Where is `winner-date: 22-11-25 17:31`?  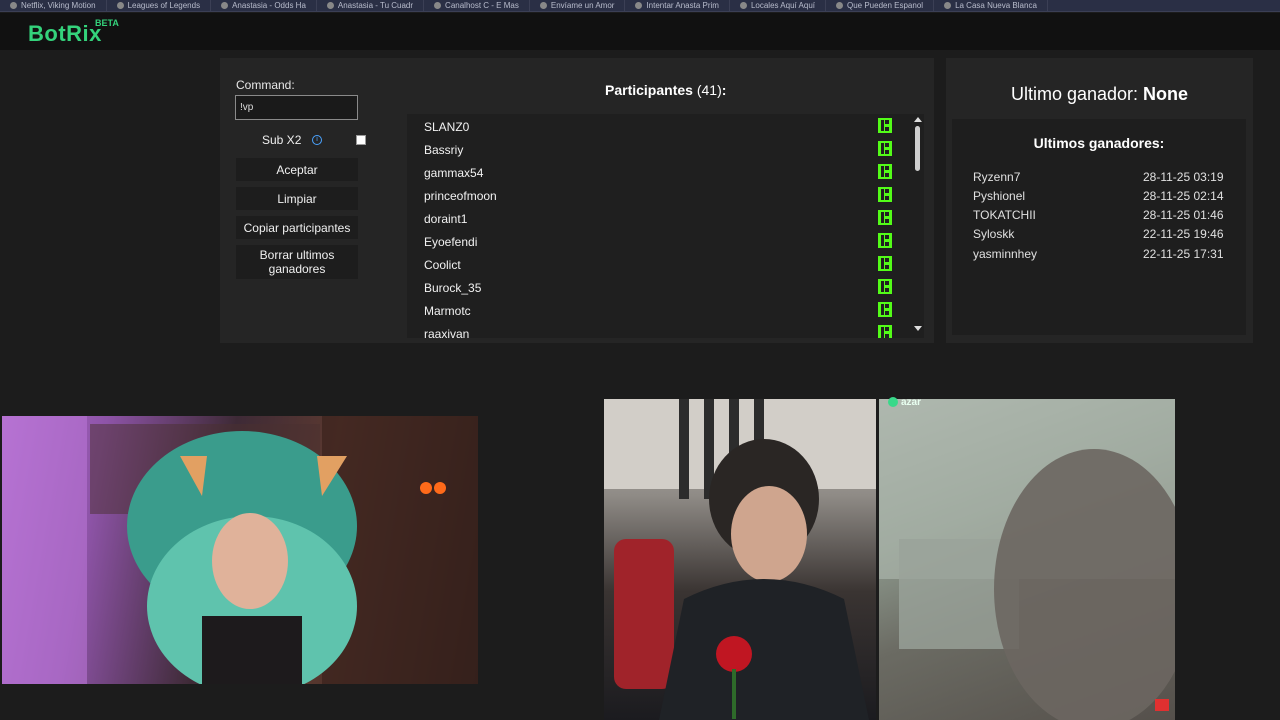 winner-date: 22-11-25 17:31 is located at coordinates (1183, 254).